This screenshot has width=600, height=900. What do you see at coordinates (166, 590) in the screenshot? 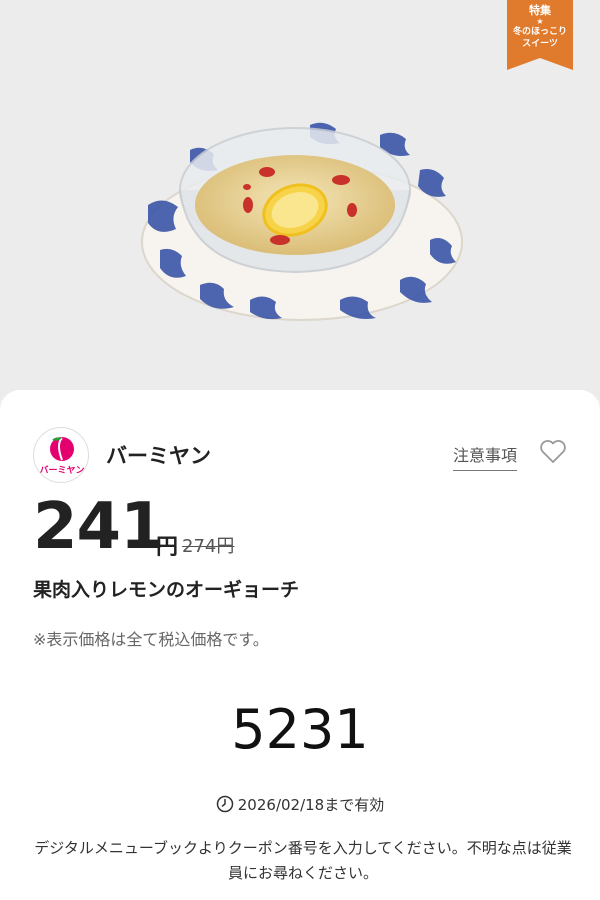
I see `product-name: 果肉入りレモンのオーギョーチ` at bounding box center [166, 590].